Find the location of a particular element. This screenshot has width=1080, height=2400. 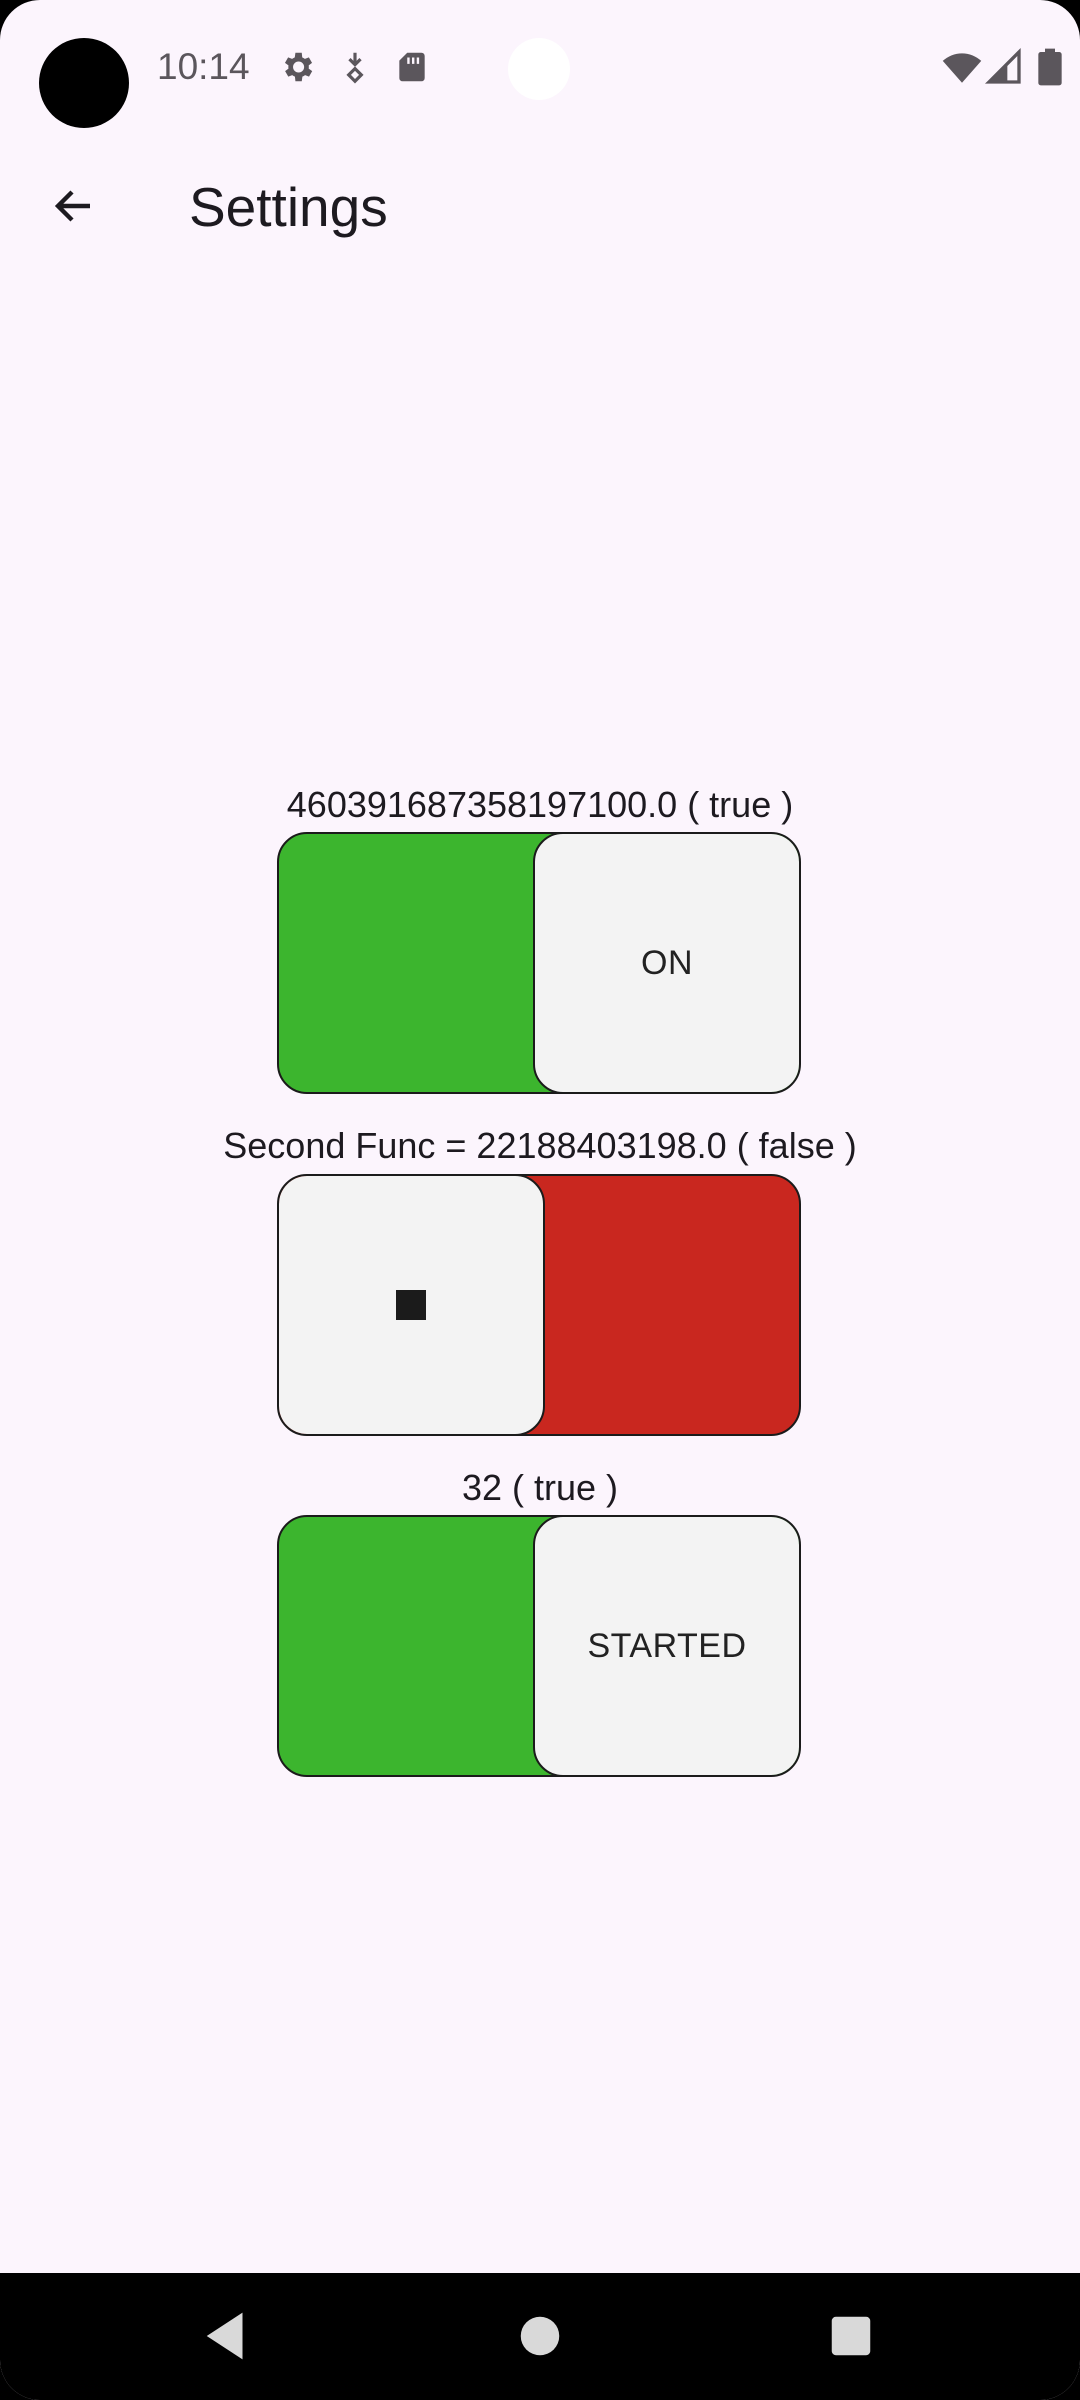

nav-home-button is located at coordinates (540, 2336).